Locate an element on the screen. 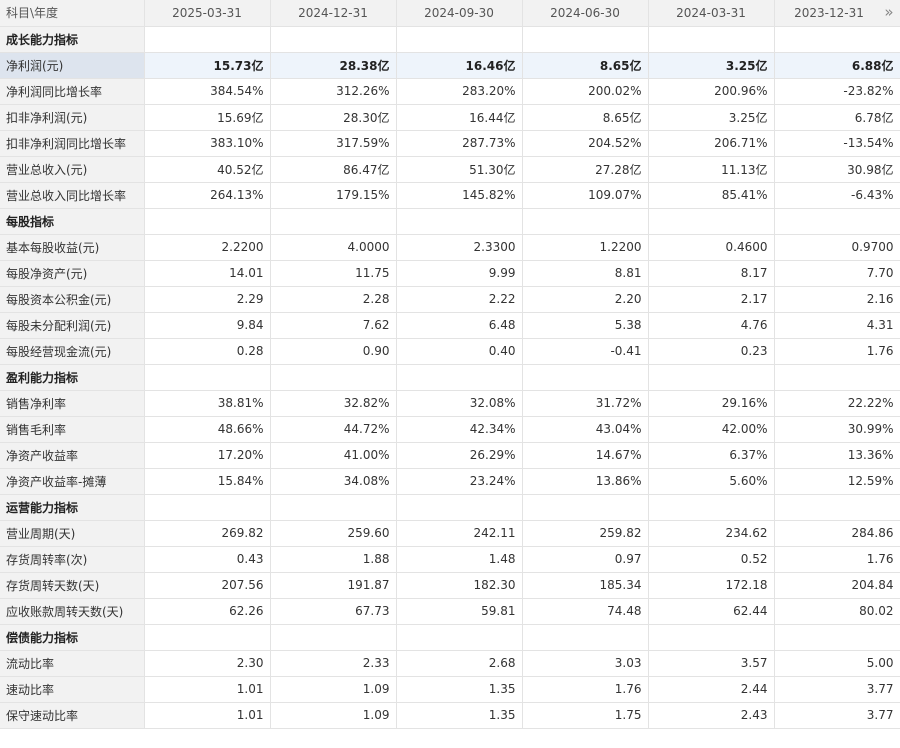 The image size is (900, 748). value-cell: 5.00 is located at coordinates (837, 663).